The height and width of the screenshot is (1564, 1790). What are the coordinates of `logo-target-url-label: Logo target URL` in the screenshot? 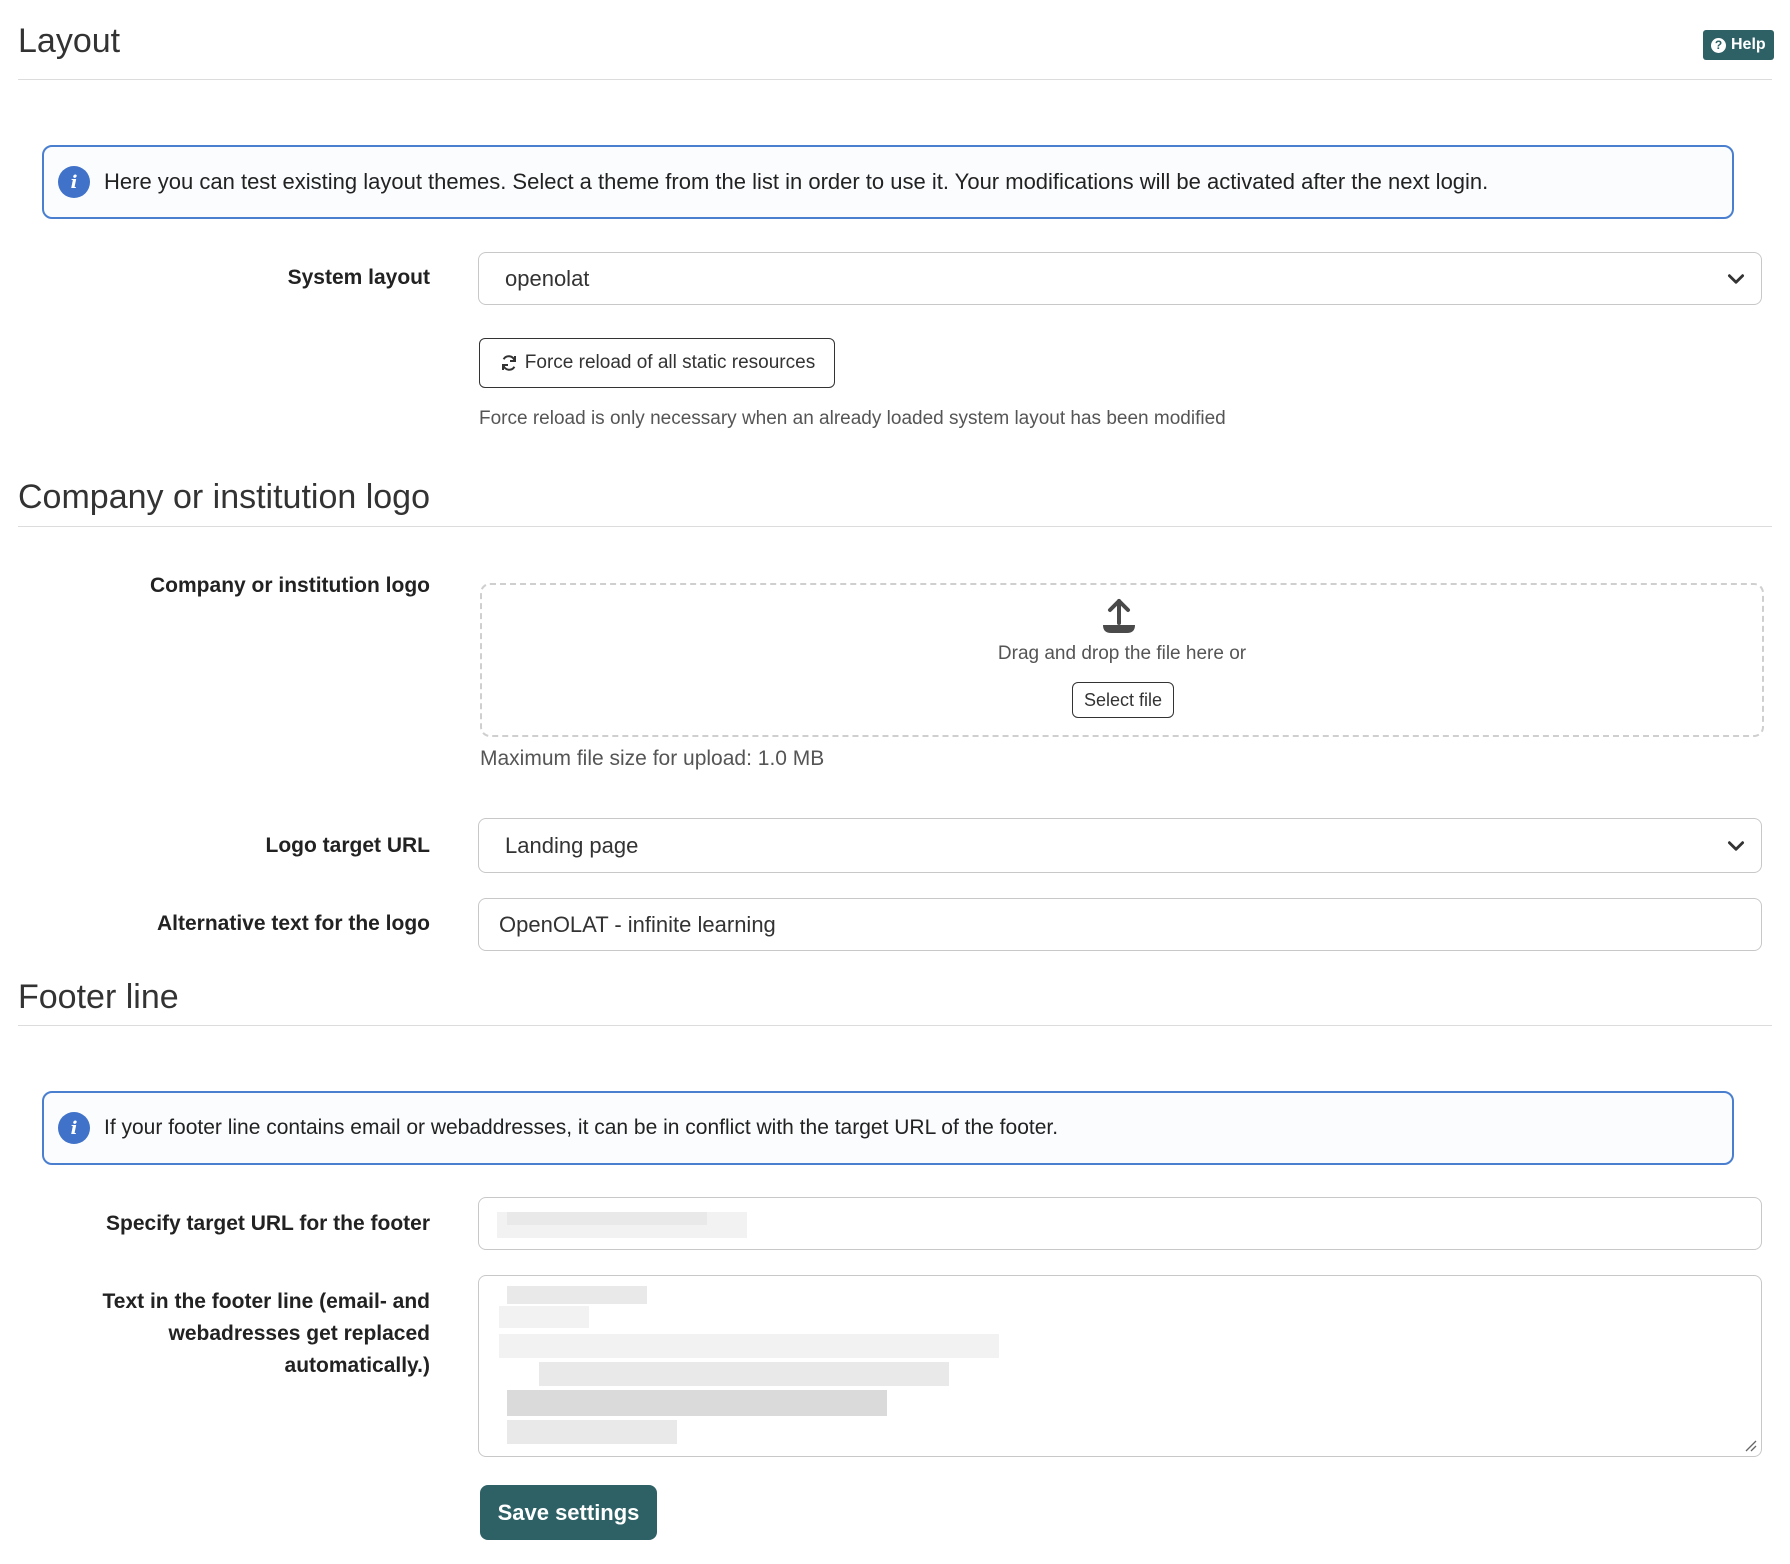 It's located at (347, 845).